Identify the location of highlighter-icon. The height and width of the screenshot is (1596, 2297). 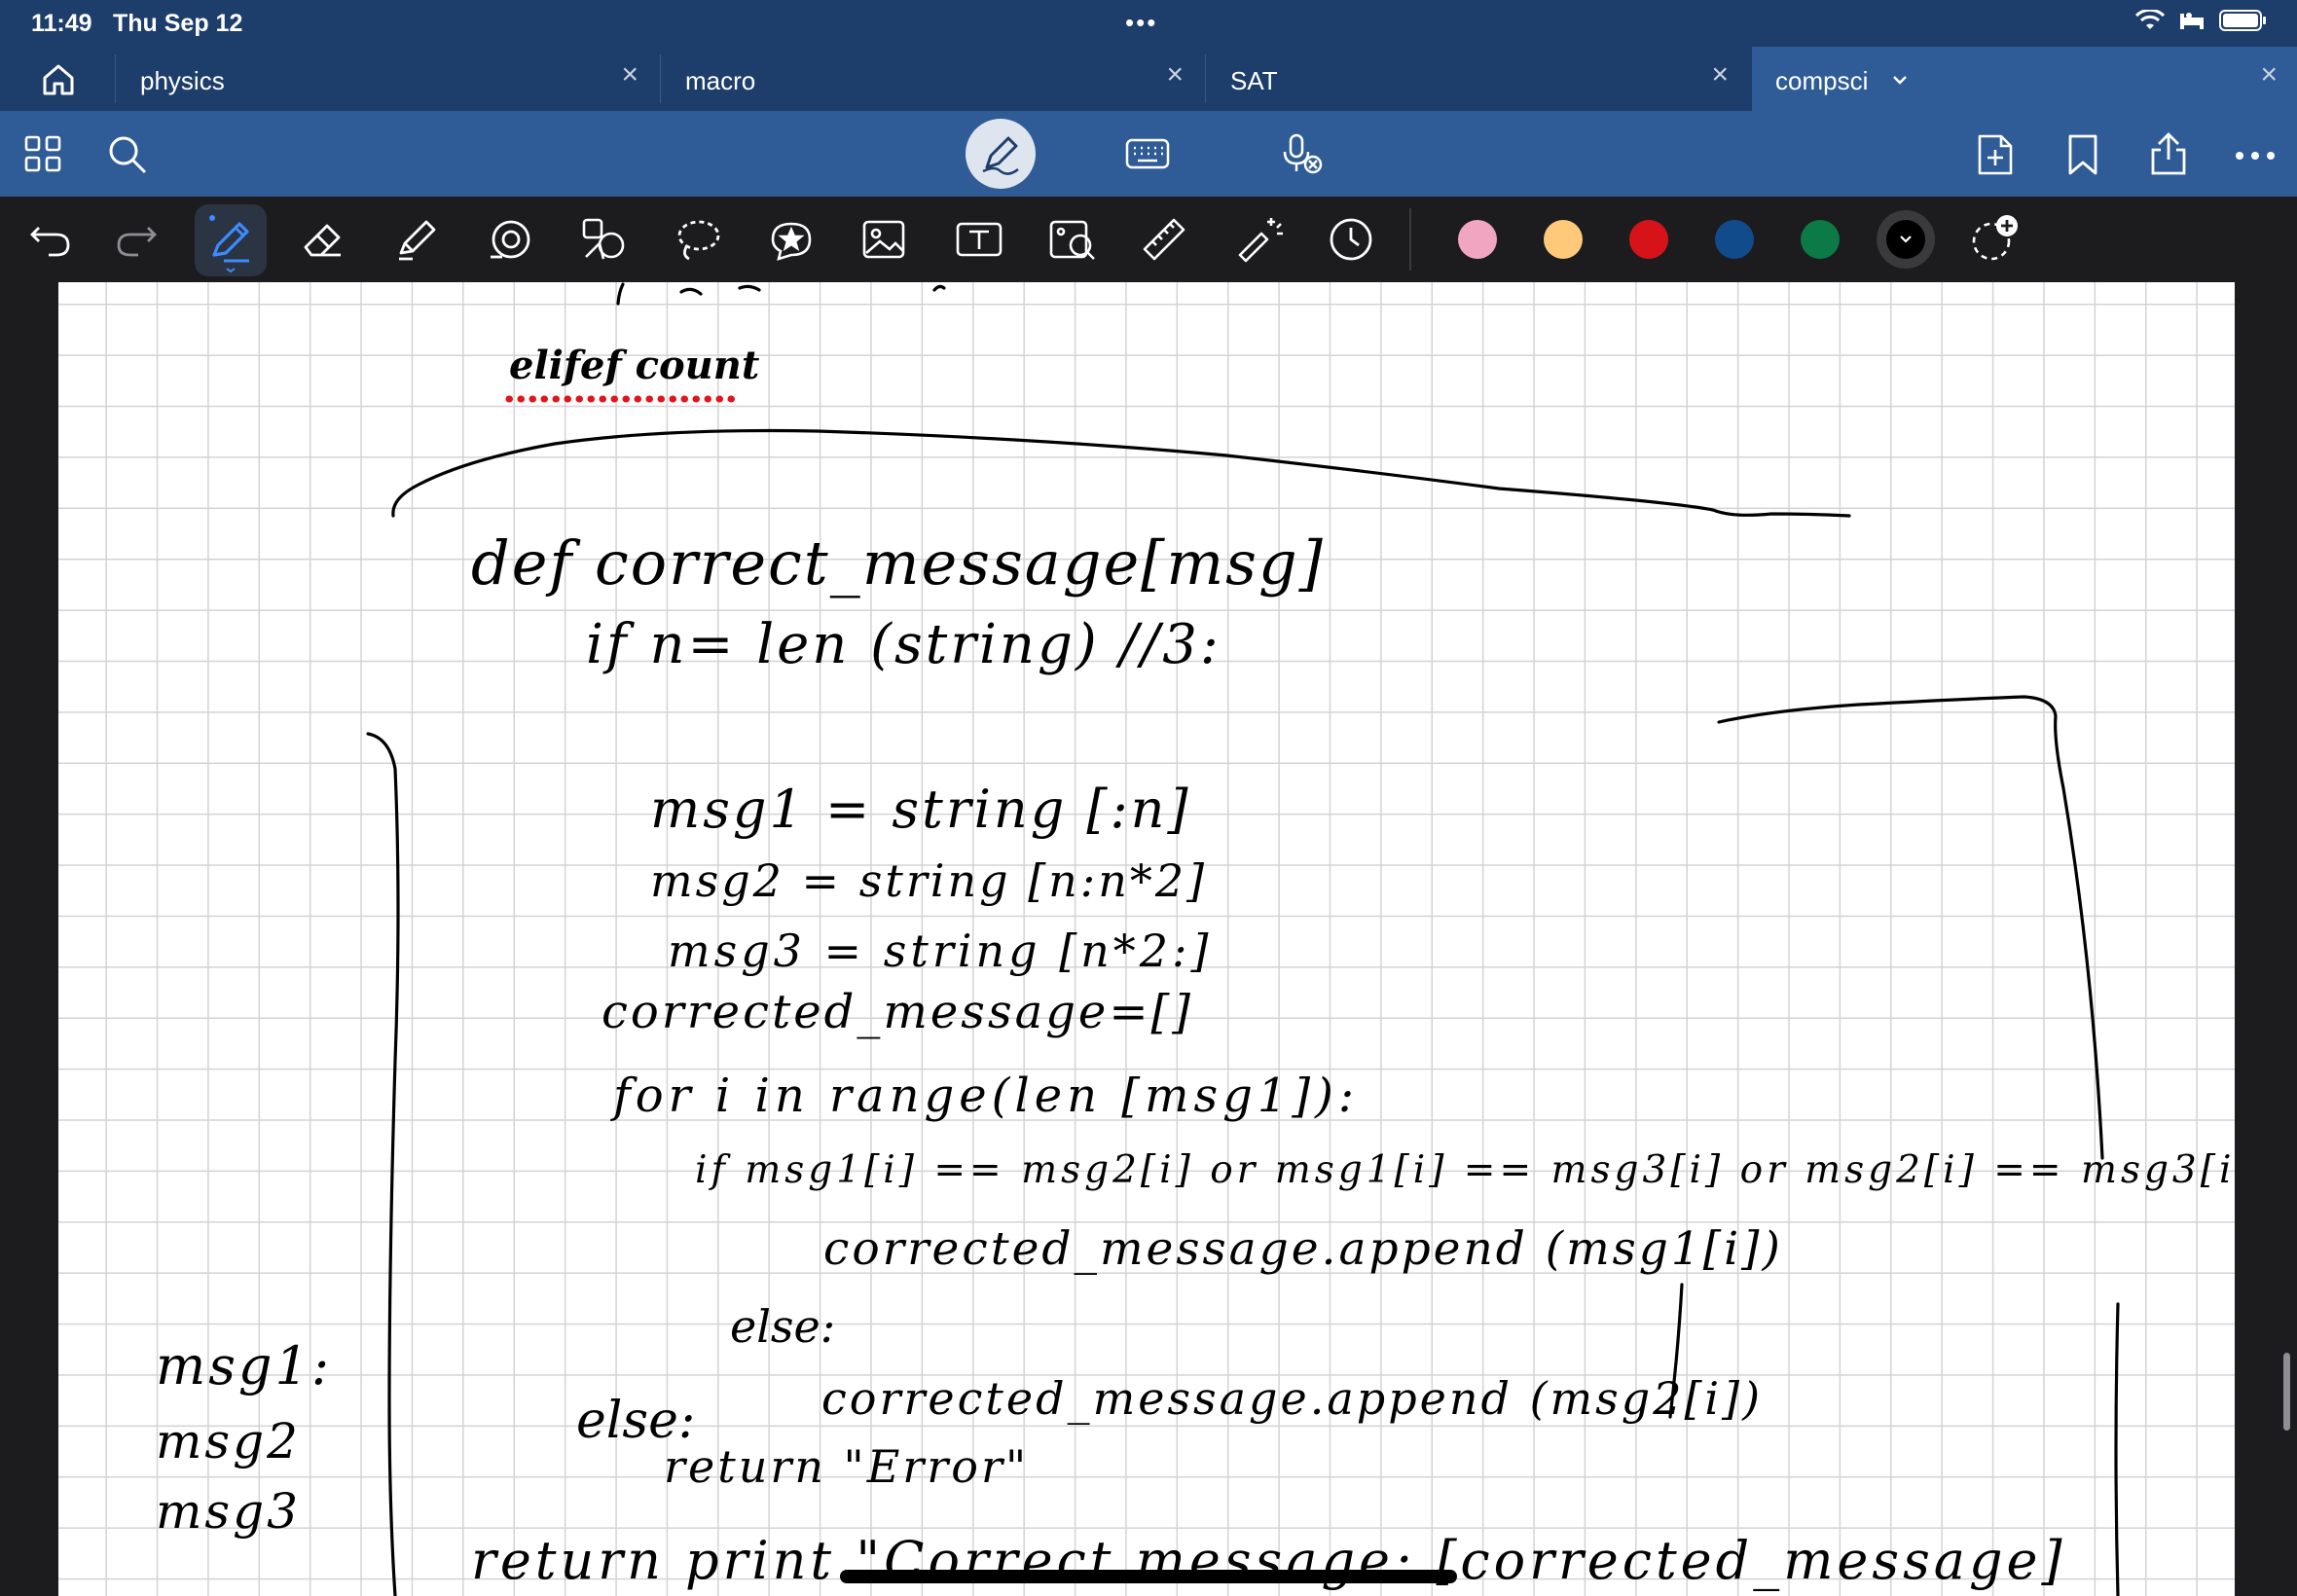
(416, 242).